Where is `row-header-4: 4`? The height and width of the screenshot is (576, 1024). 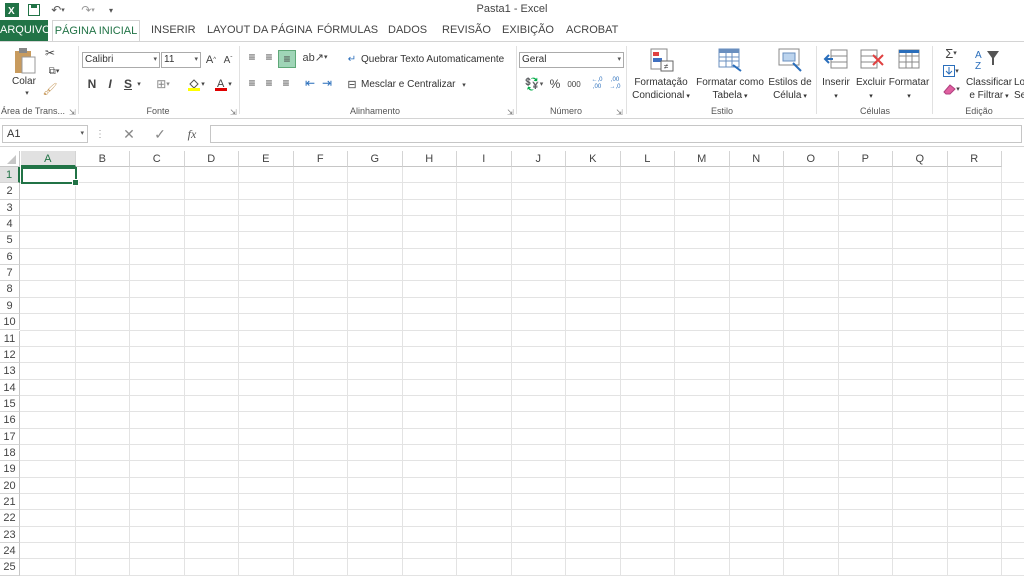 row-header-4: 4 is located at coordinates (10, 224).